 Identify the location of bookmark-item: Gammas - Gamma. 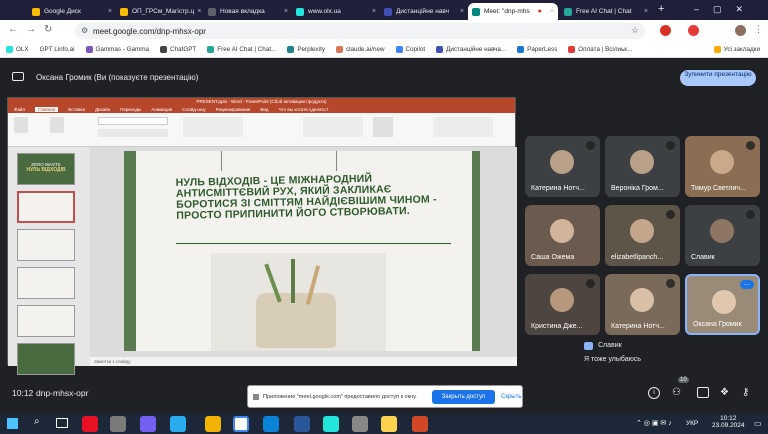
(117, 49).